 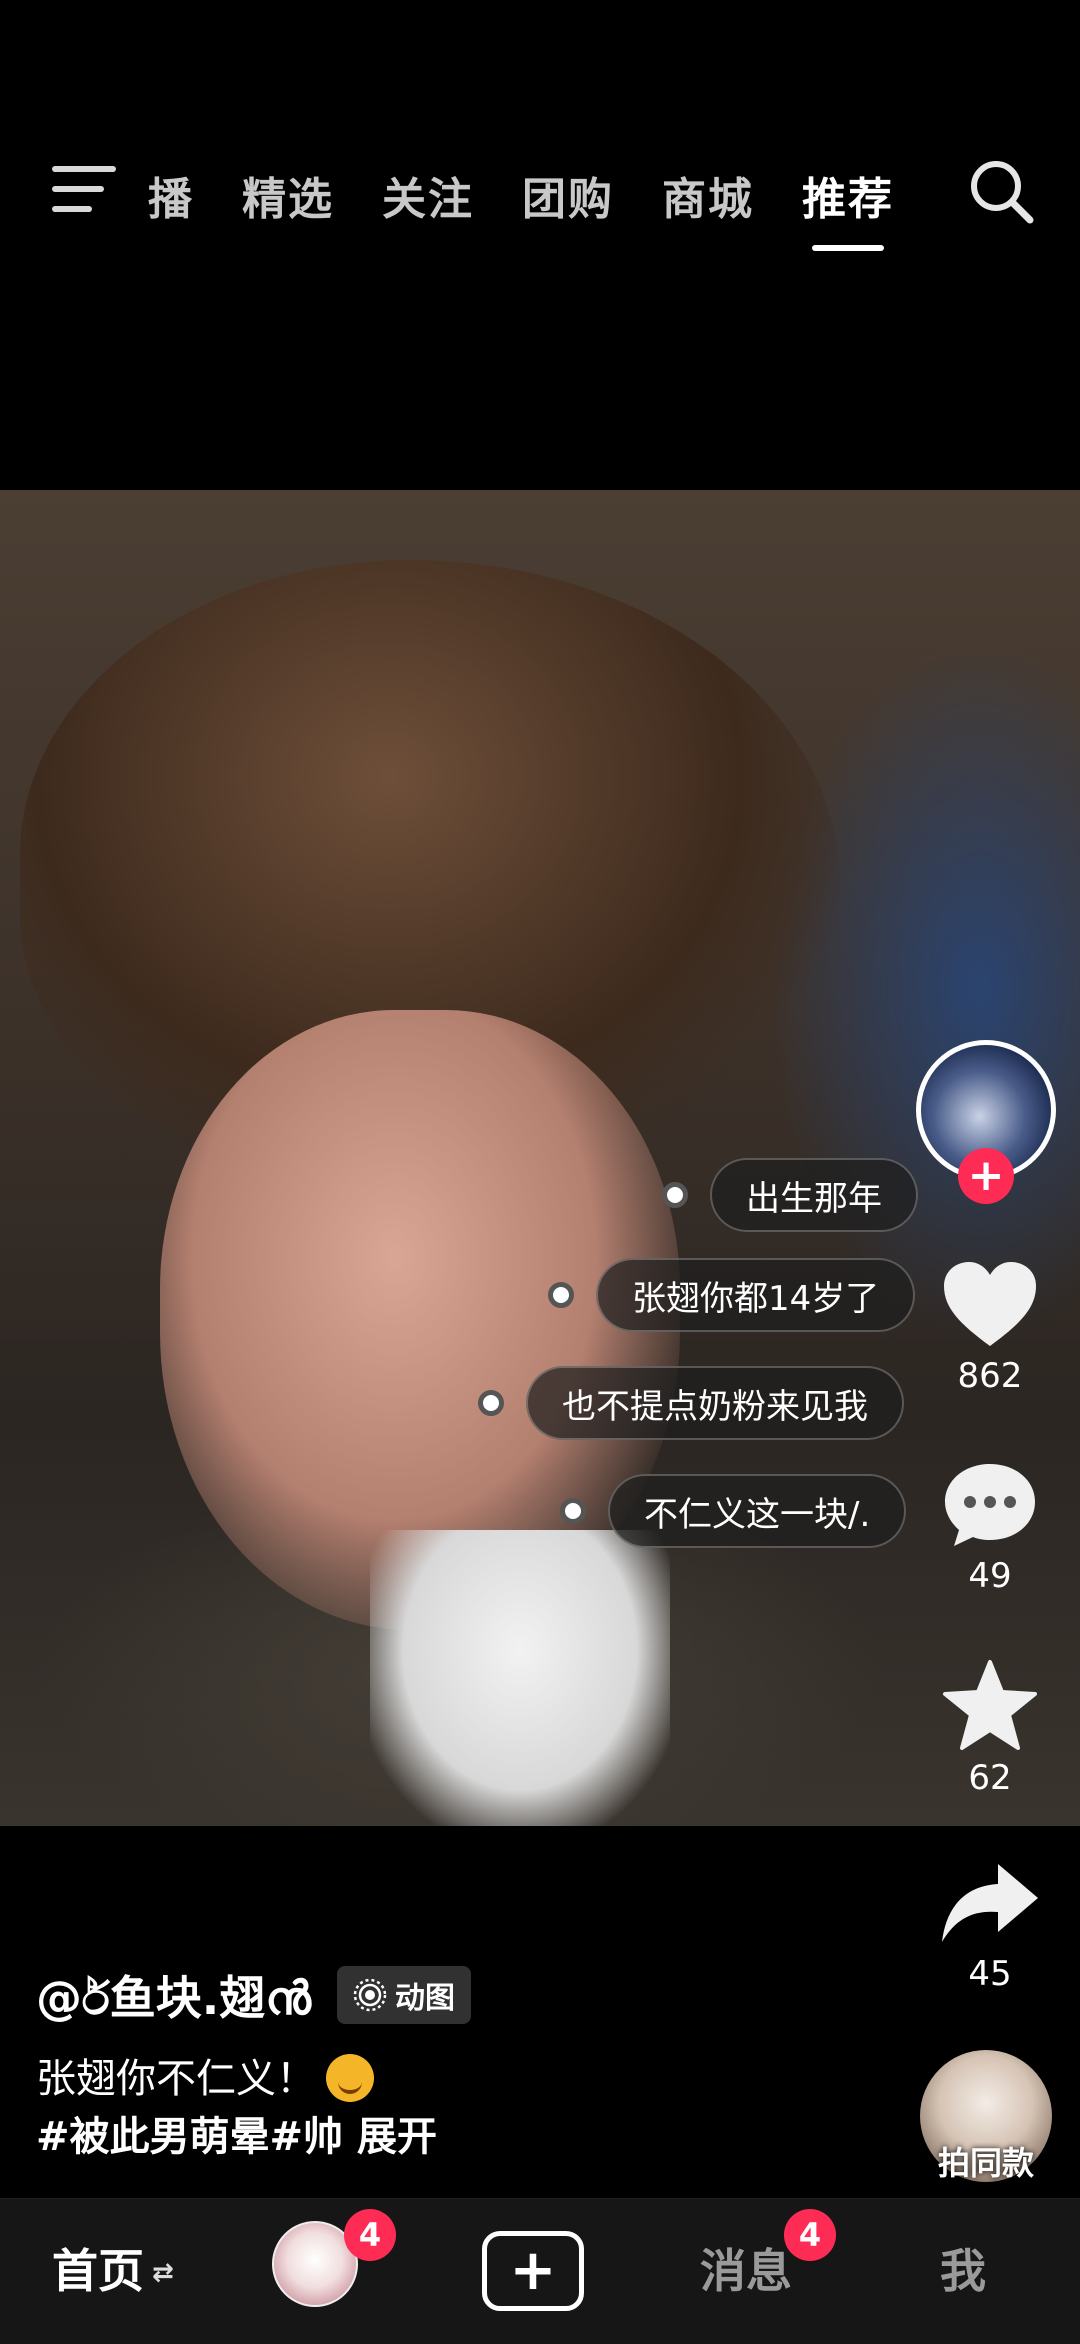 I want to click on heart-icon, so click(x=990, y=1304).